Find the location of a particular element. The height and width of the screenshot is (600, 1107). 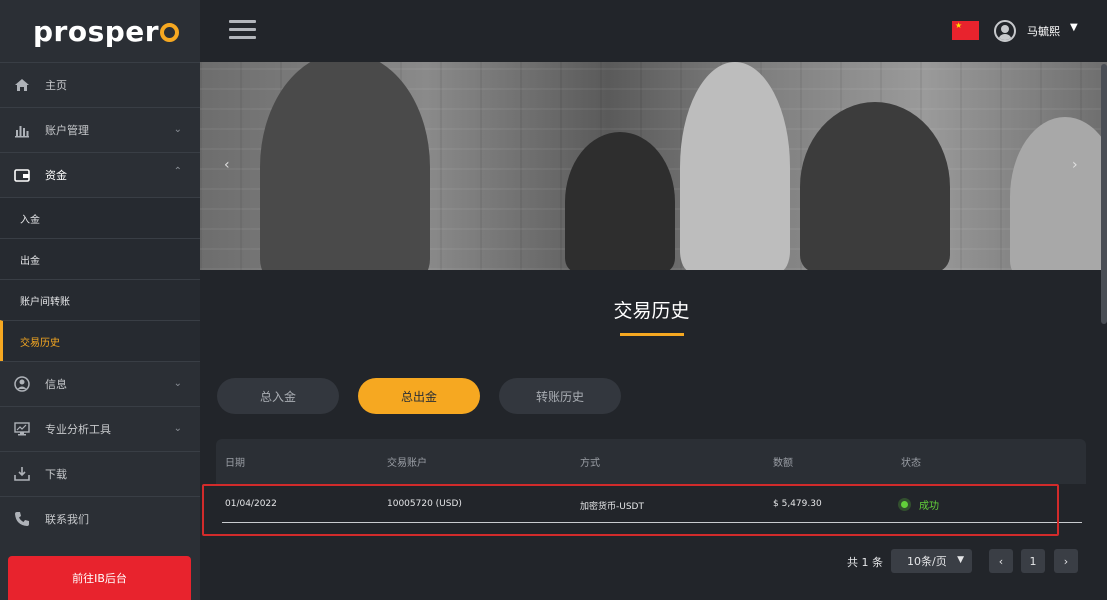

china-flag-icon: ★ is located at coordinates (965, 30).